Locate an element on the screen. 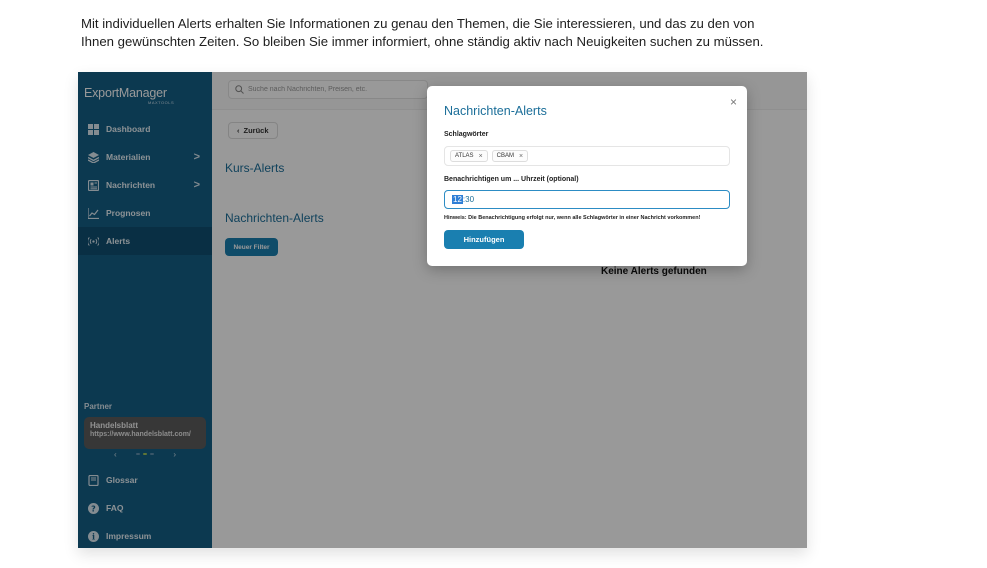 This screenshot has width=987, height=568. modal-title: Nachrichten-Alerts is located at coordinates (495, 111).